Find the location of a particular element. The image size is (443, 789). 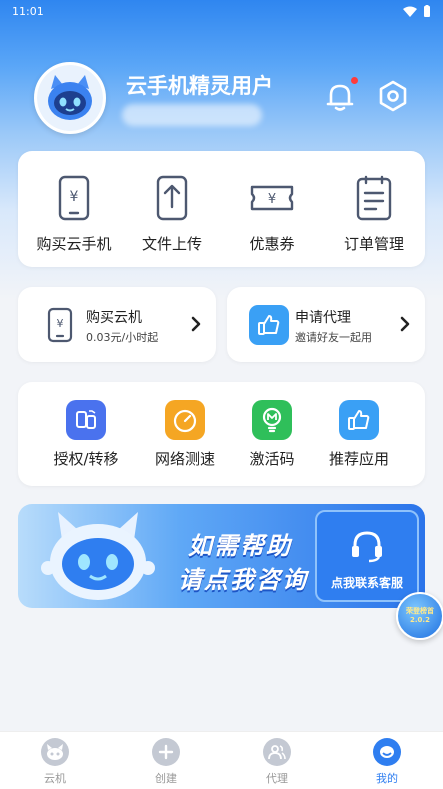

robot-avatar-icon is located at coordinates (70, 98).